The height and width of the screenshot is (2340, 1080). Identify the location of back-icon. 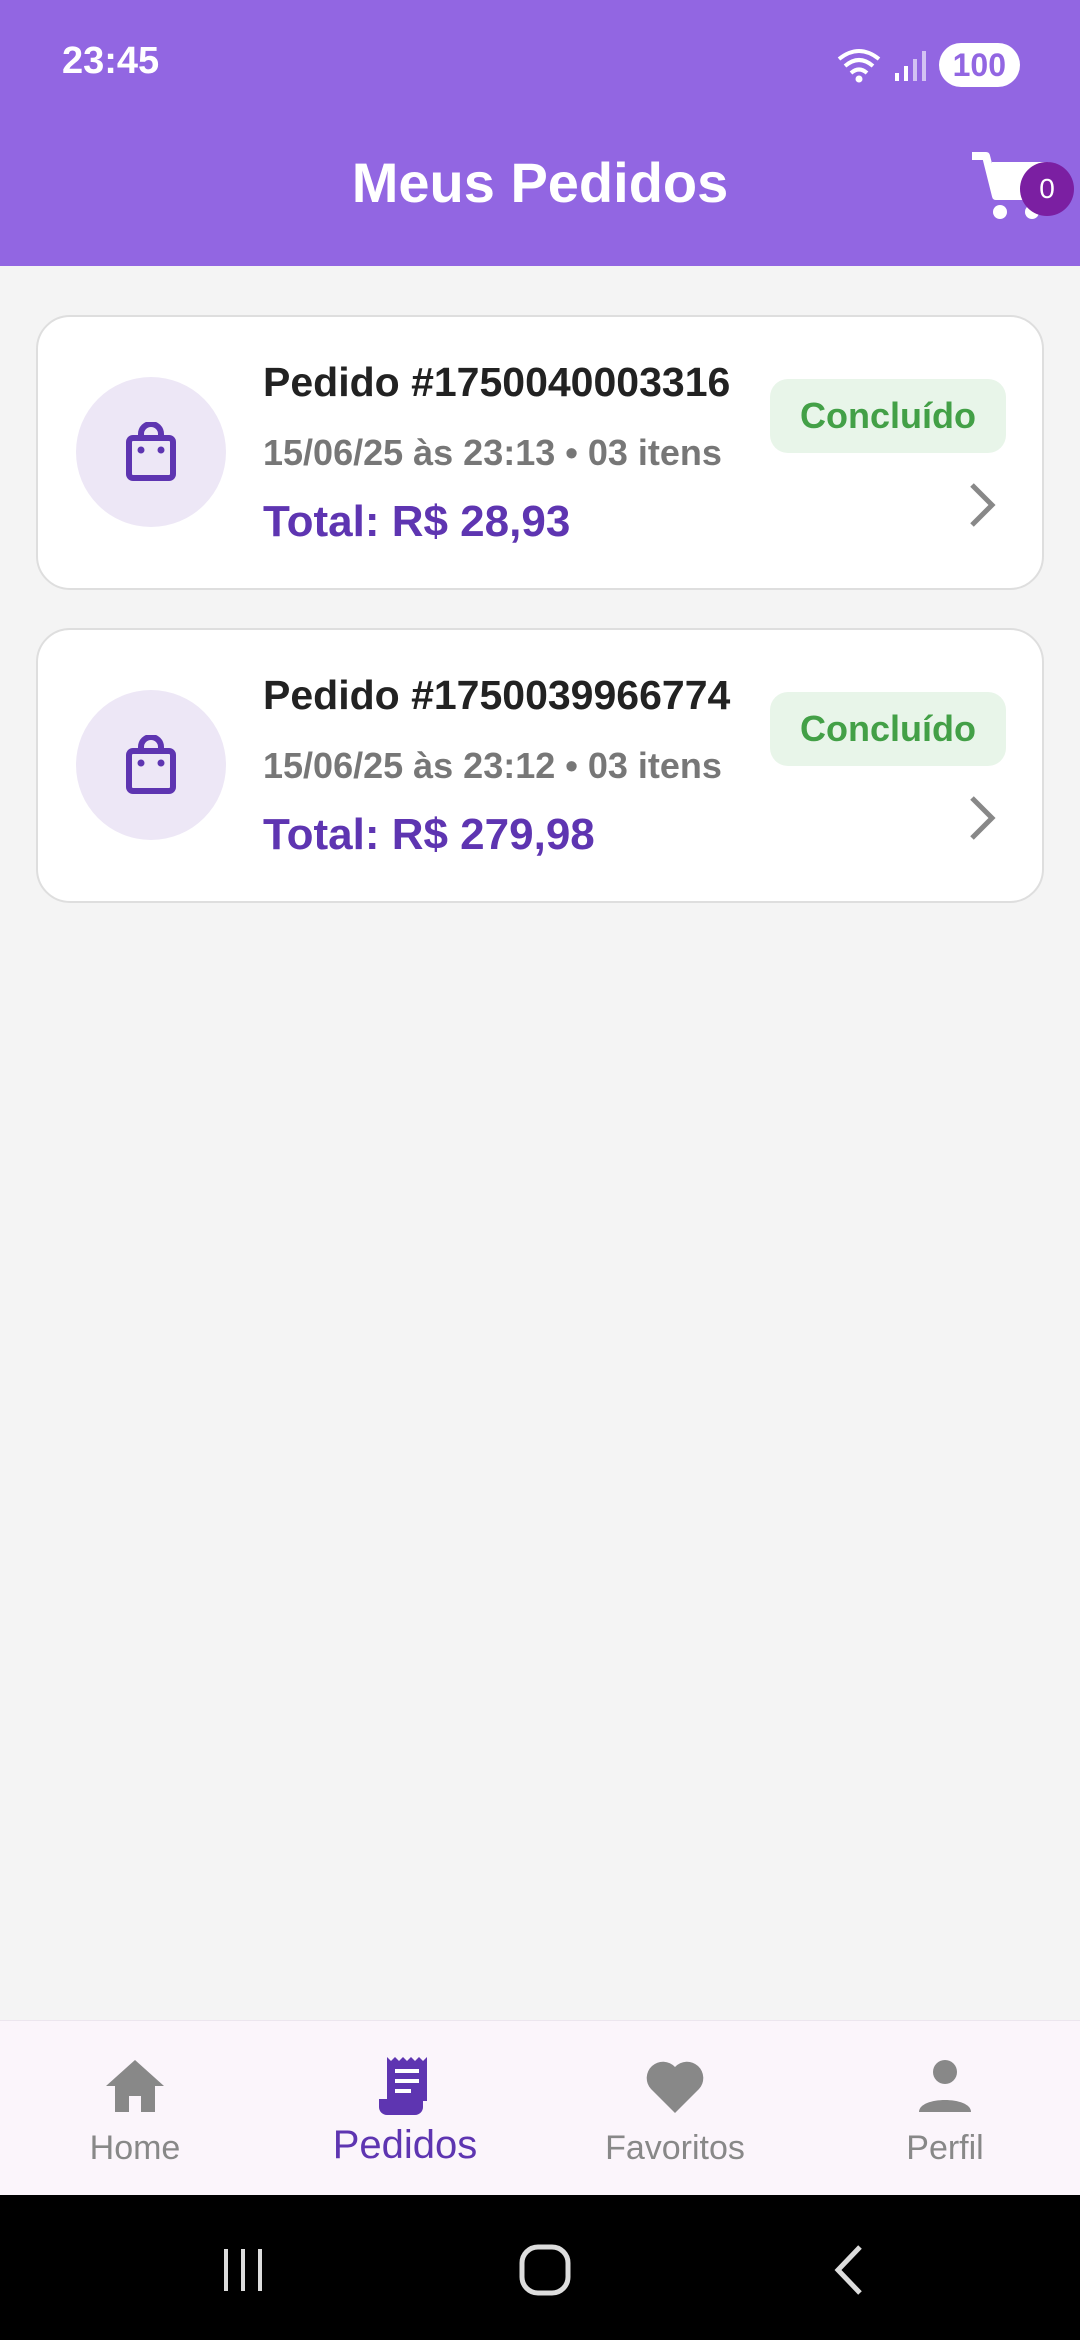
(848, 2270).